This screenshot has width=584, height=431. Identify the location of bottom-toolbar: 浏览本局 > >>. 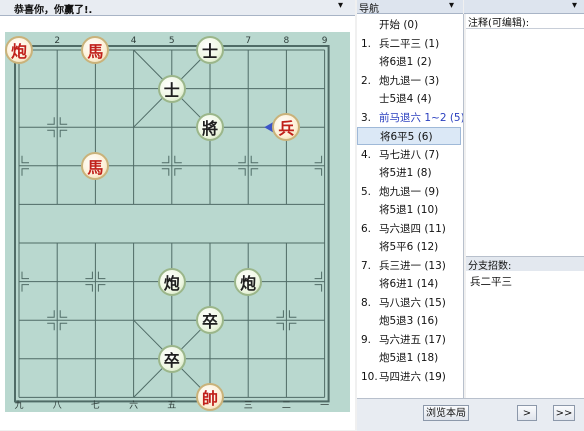
(470, 414).